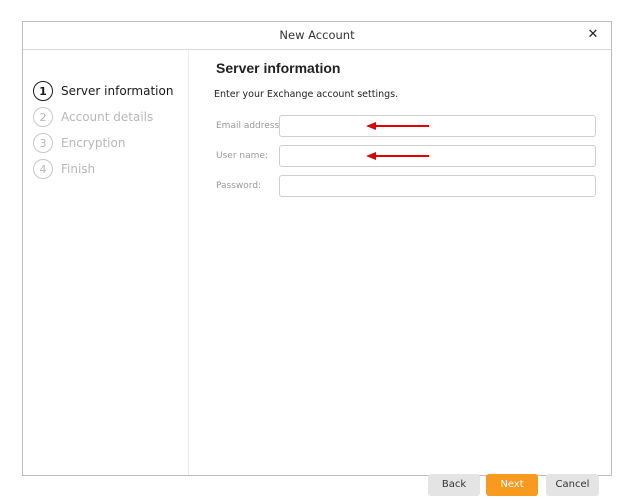 Image resolution: width=635 pixels, height=499 pixels. I want to click on step-finish: 4 Finish, so click(64, 169).